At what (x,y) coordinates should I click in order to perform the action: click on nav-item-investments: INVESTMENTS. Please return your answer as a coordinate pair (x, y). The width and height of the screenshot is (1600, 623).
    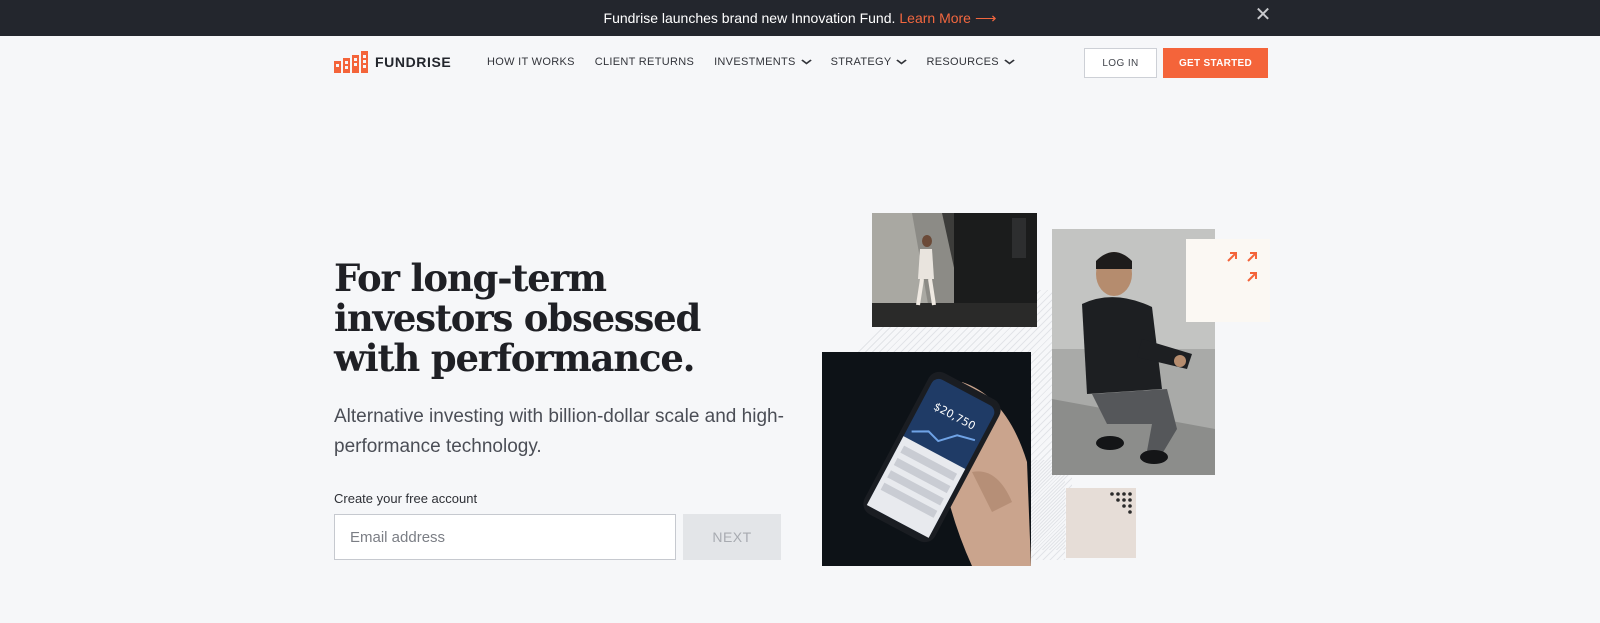
    Looking at the image, I should click on (763, 62).